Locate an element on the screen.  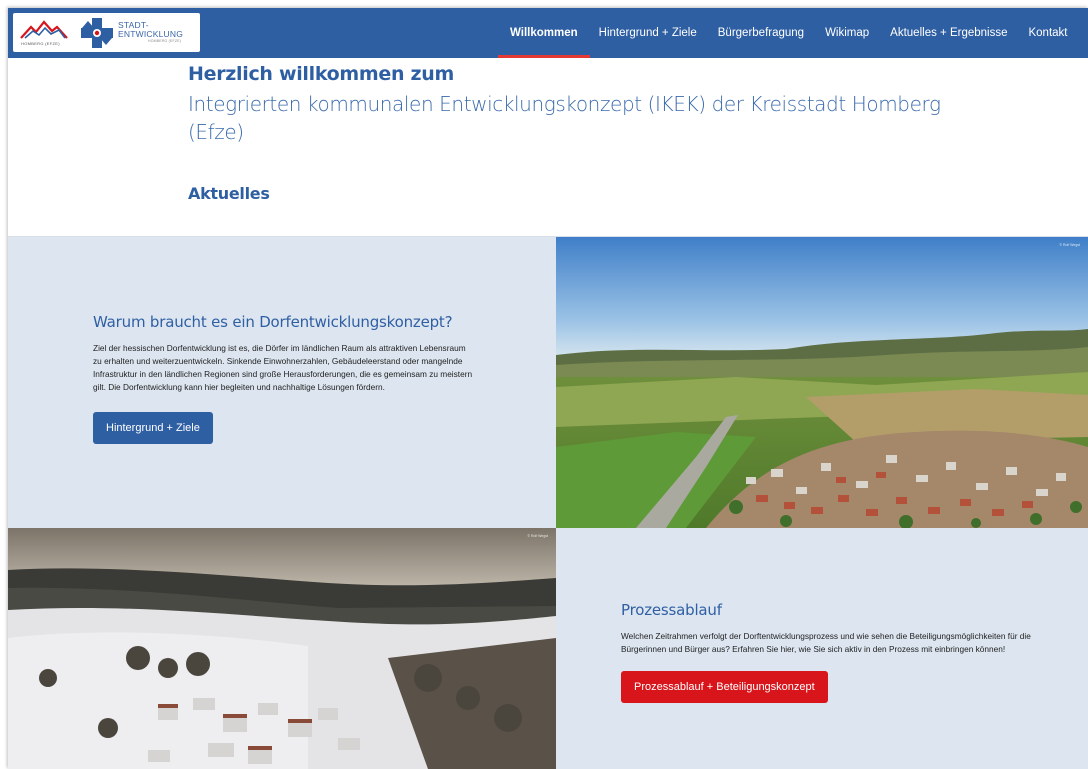
logo-left-caption: HOMBERG (EFZE) is located at coordinates (40, 43).